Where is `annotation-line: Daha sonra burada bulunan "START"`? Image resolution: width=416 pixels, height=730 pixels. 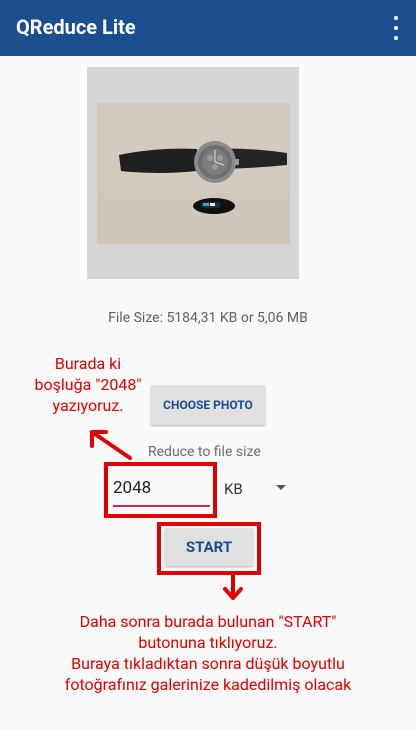 annotation-line: Daha sonra burada bulunan "START" is located at coordinates (208, 621).